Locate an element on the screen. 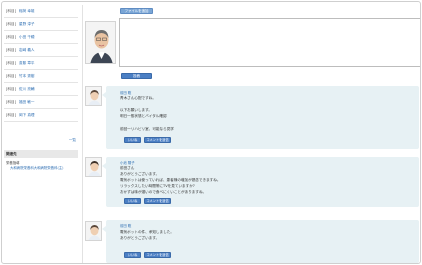  comment-line: おかずは味が濃いので食べにくいことがありますね。 is located at coordinates (163, 192).